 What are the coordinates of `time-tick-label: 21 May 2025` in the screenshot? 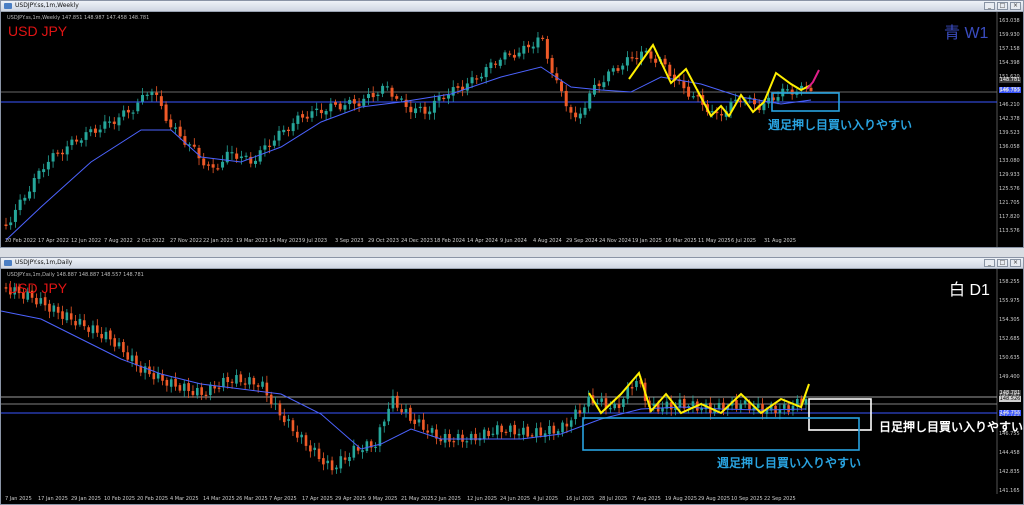 It's located at (417, 499).